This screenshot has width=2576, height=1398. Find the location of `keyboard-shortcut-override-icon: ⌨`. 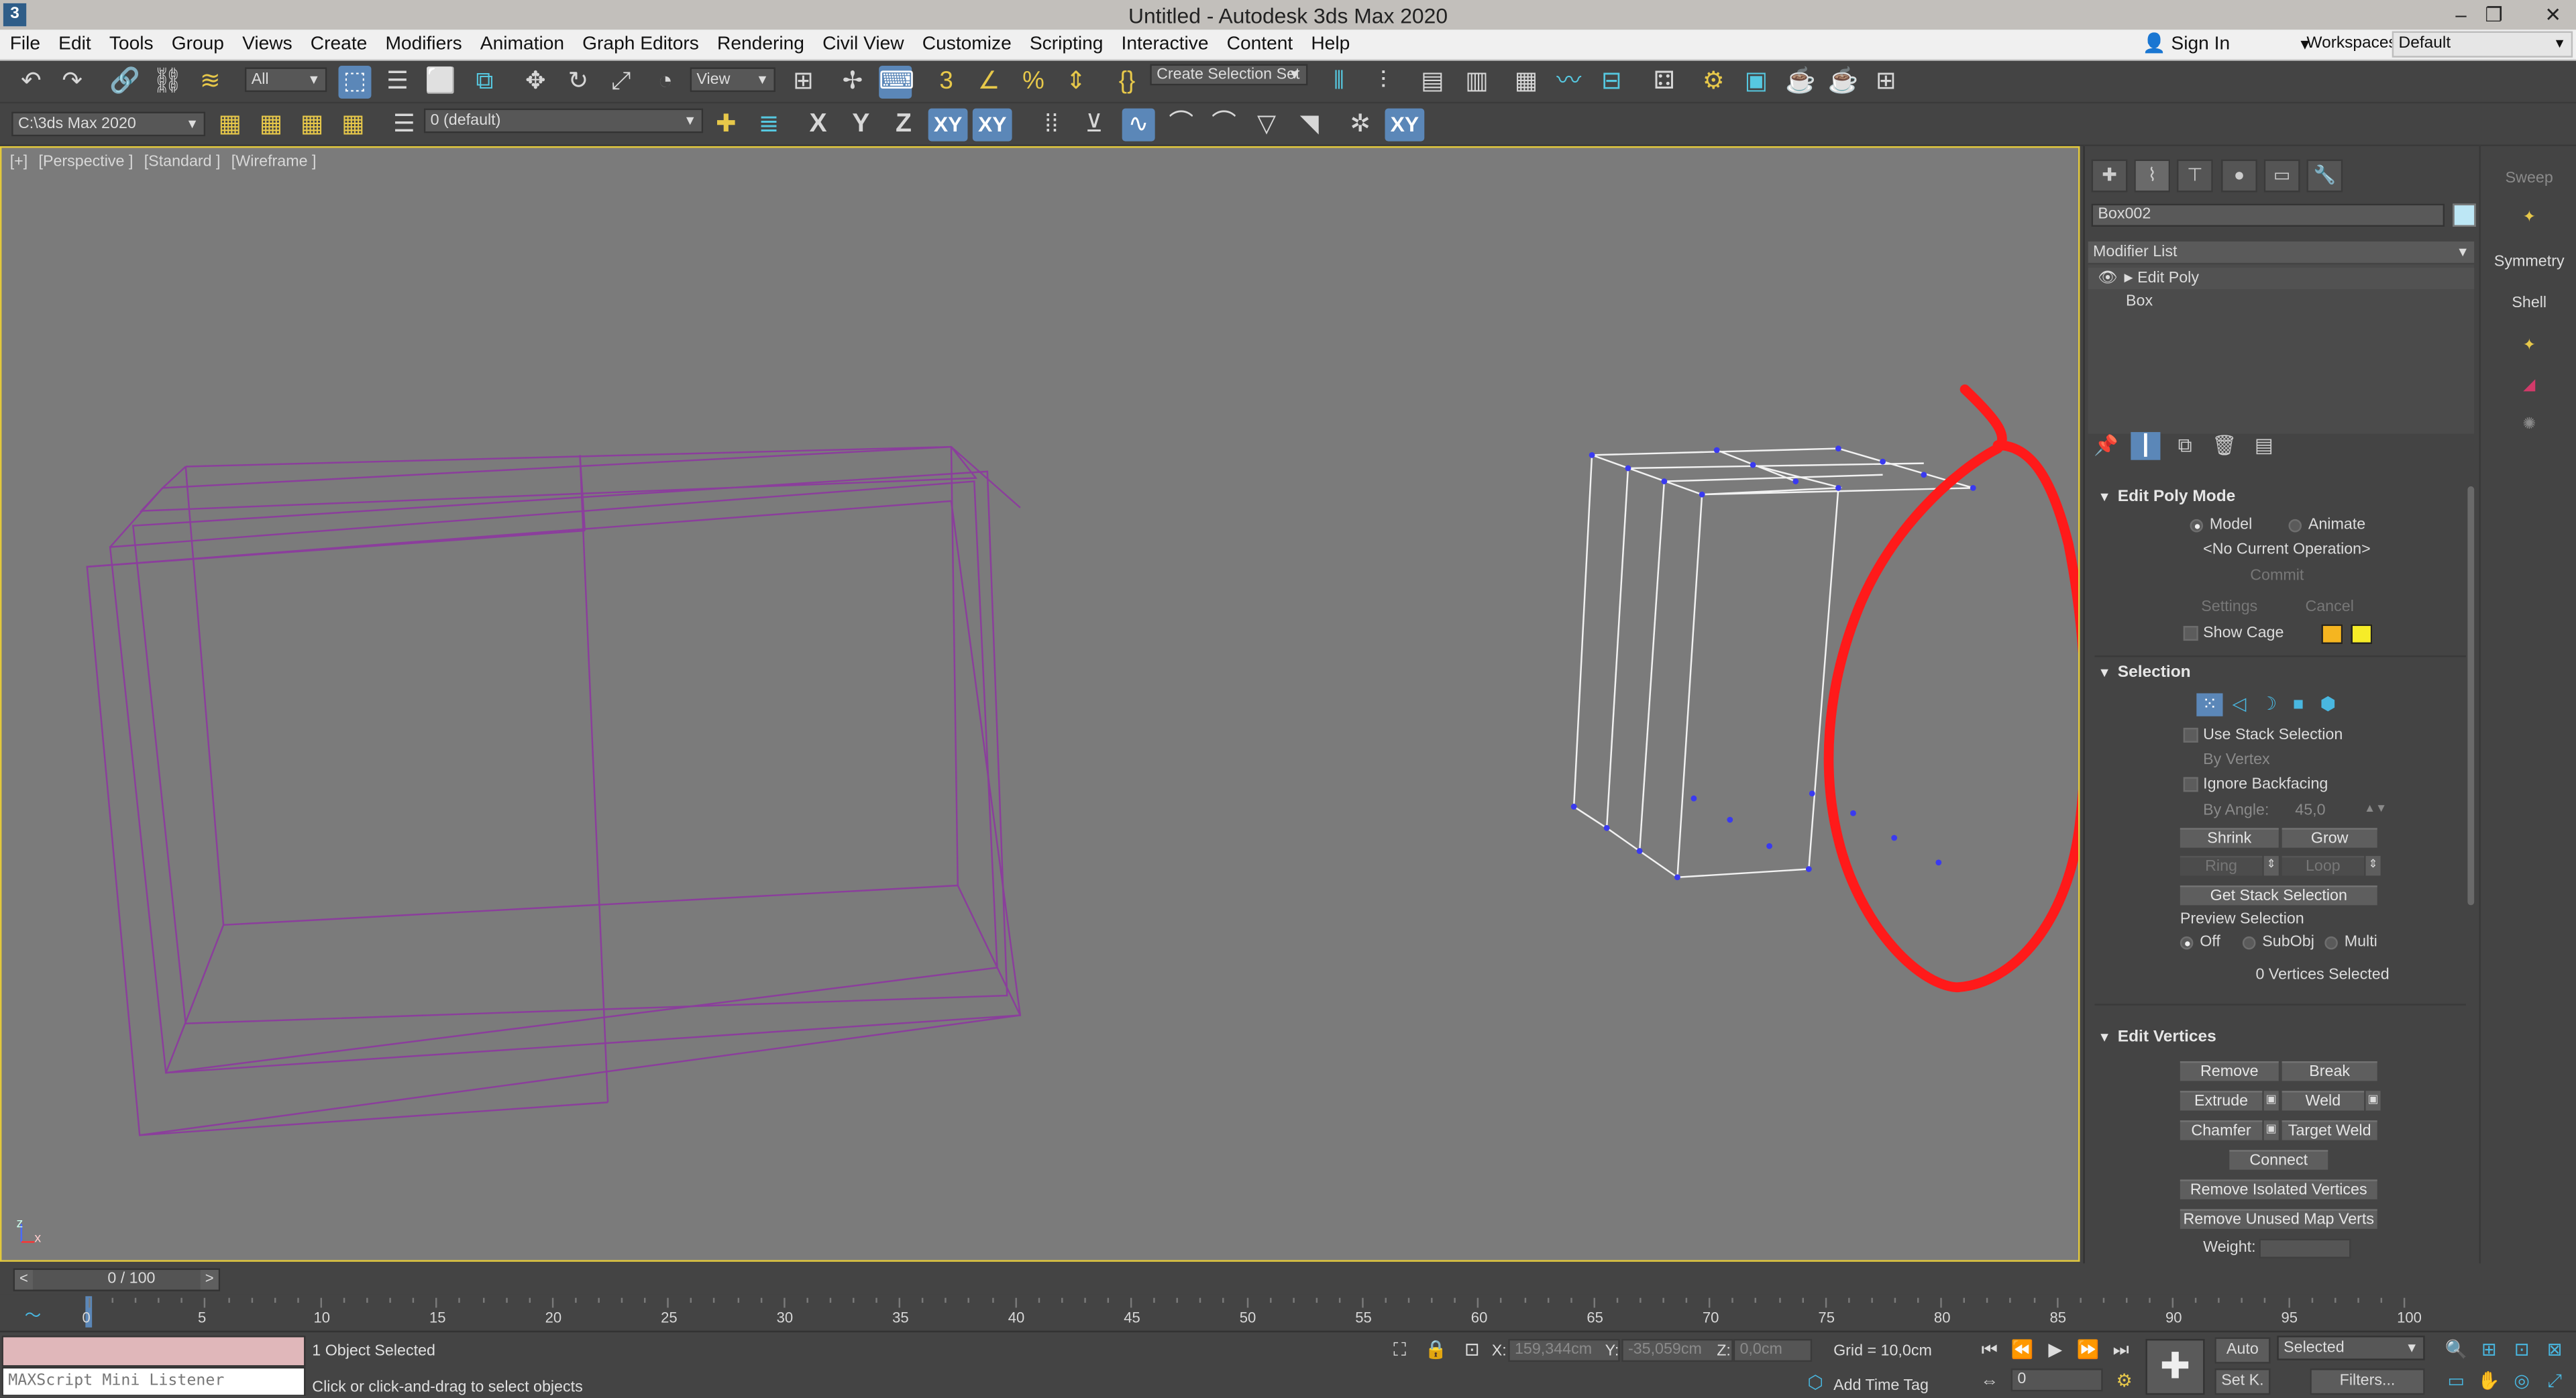

keyboard-shortcut-override-icon: ⌨ is located at coordinates (896, 82).